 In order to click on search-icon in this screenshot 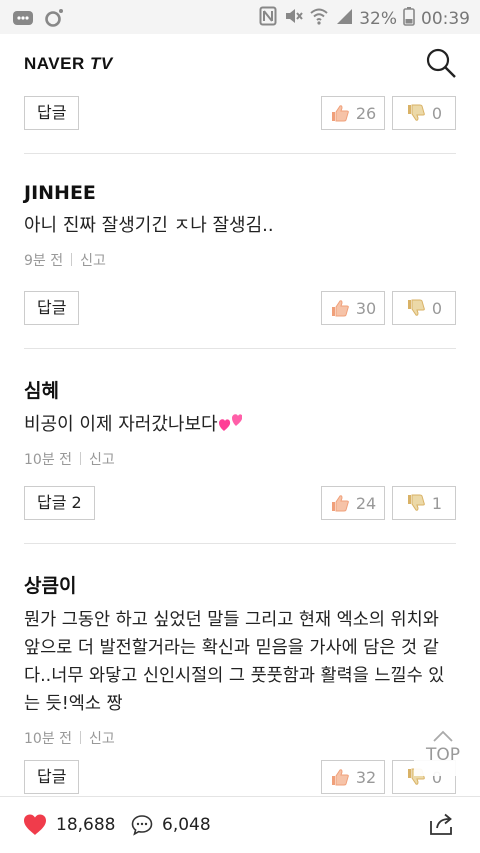, I will do `click(441, 63)`.